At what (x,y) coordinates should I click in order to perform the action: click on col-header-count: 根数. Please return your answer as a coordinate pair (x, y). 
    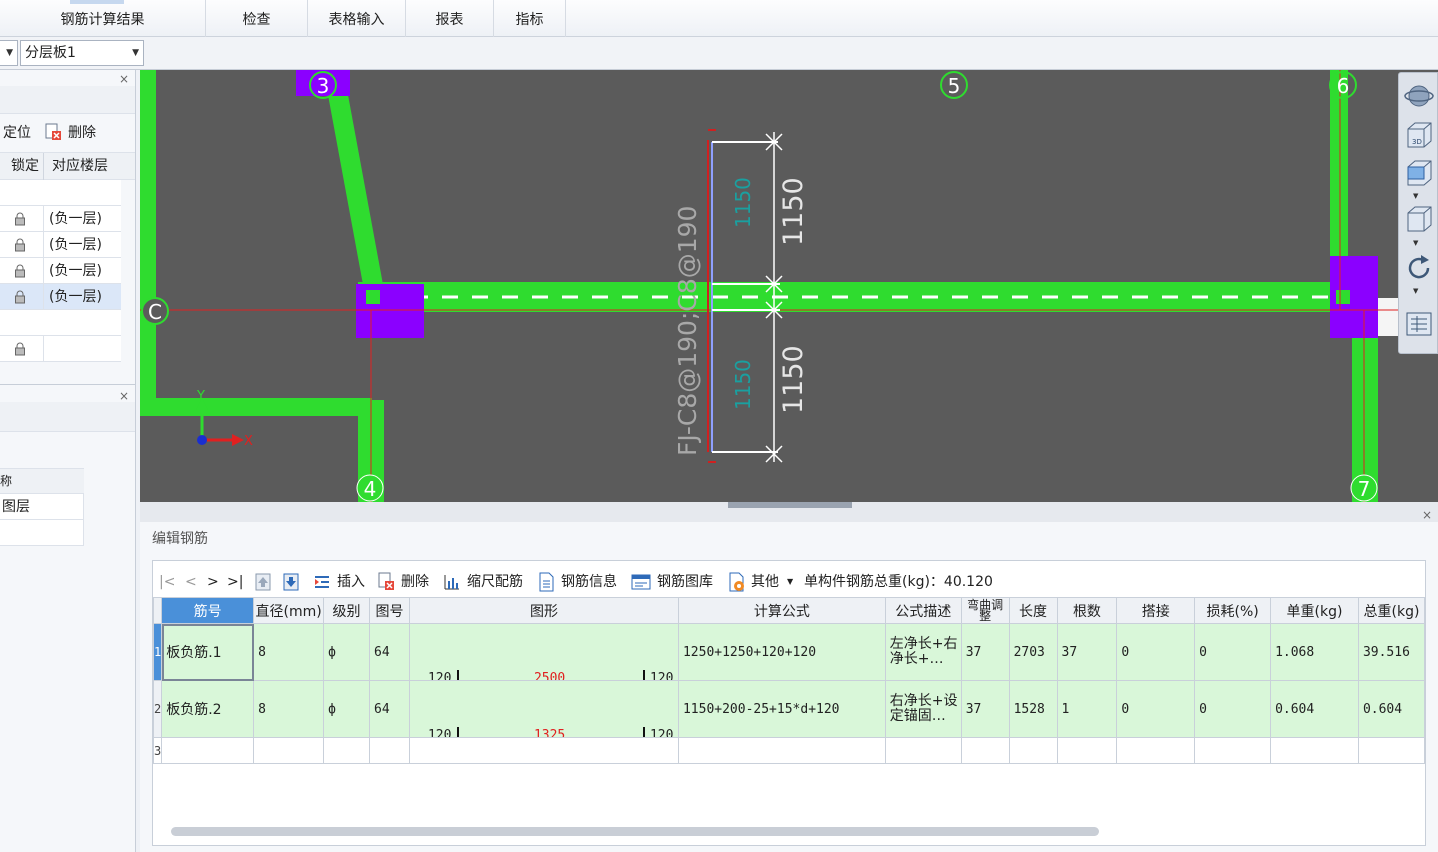
    Looking at the image, I should click on (1087, 610).